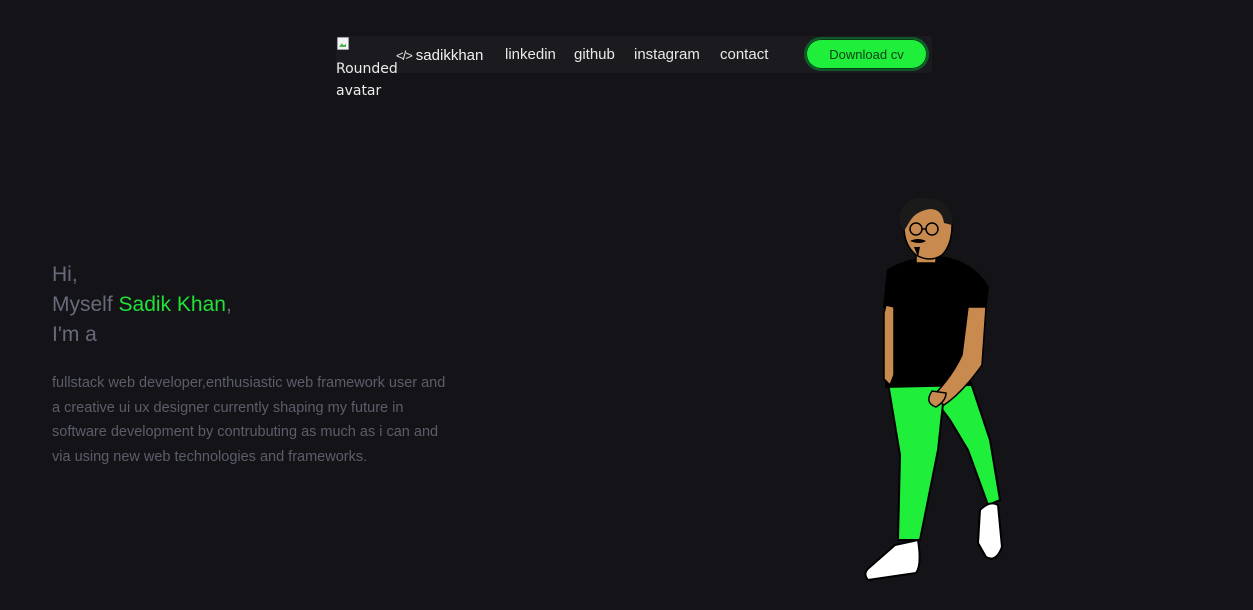  What do you see at coordinates (744, 55) in the screenshot?
I see `nav-link-contact: contact` at bounding box center [744, 55].